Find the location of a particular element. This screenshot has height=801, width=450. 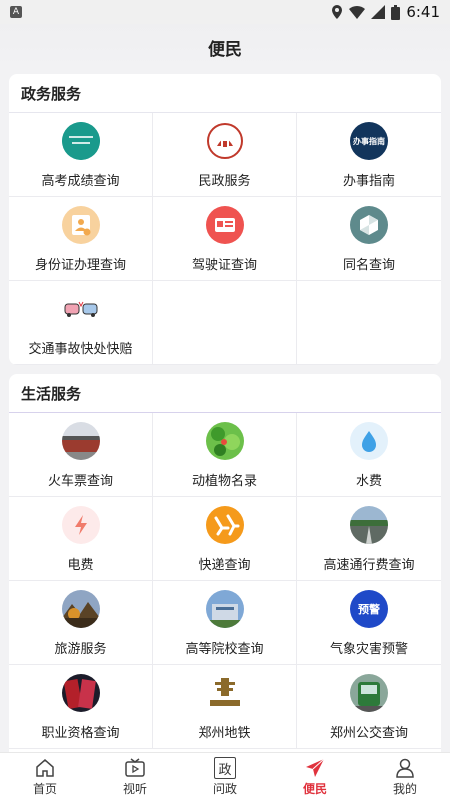

location-icon is located at coordinates (337, 12).